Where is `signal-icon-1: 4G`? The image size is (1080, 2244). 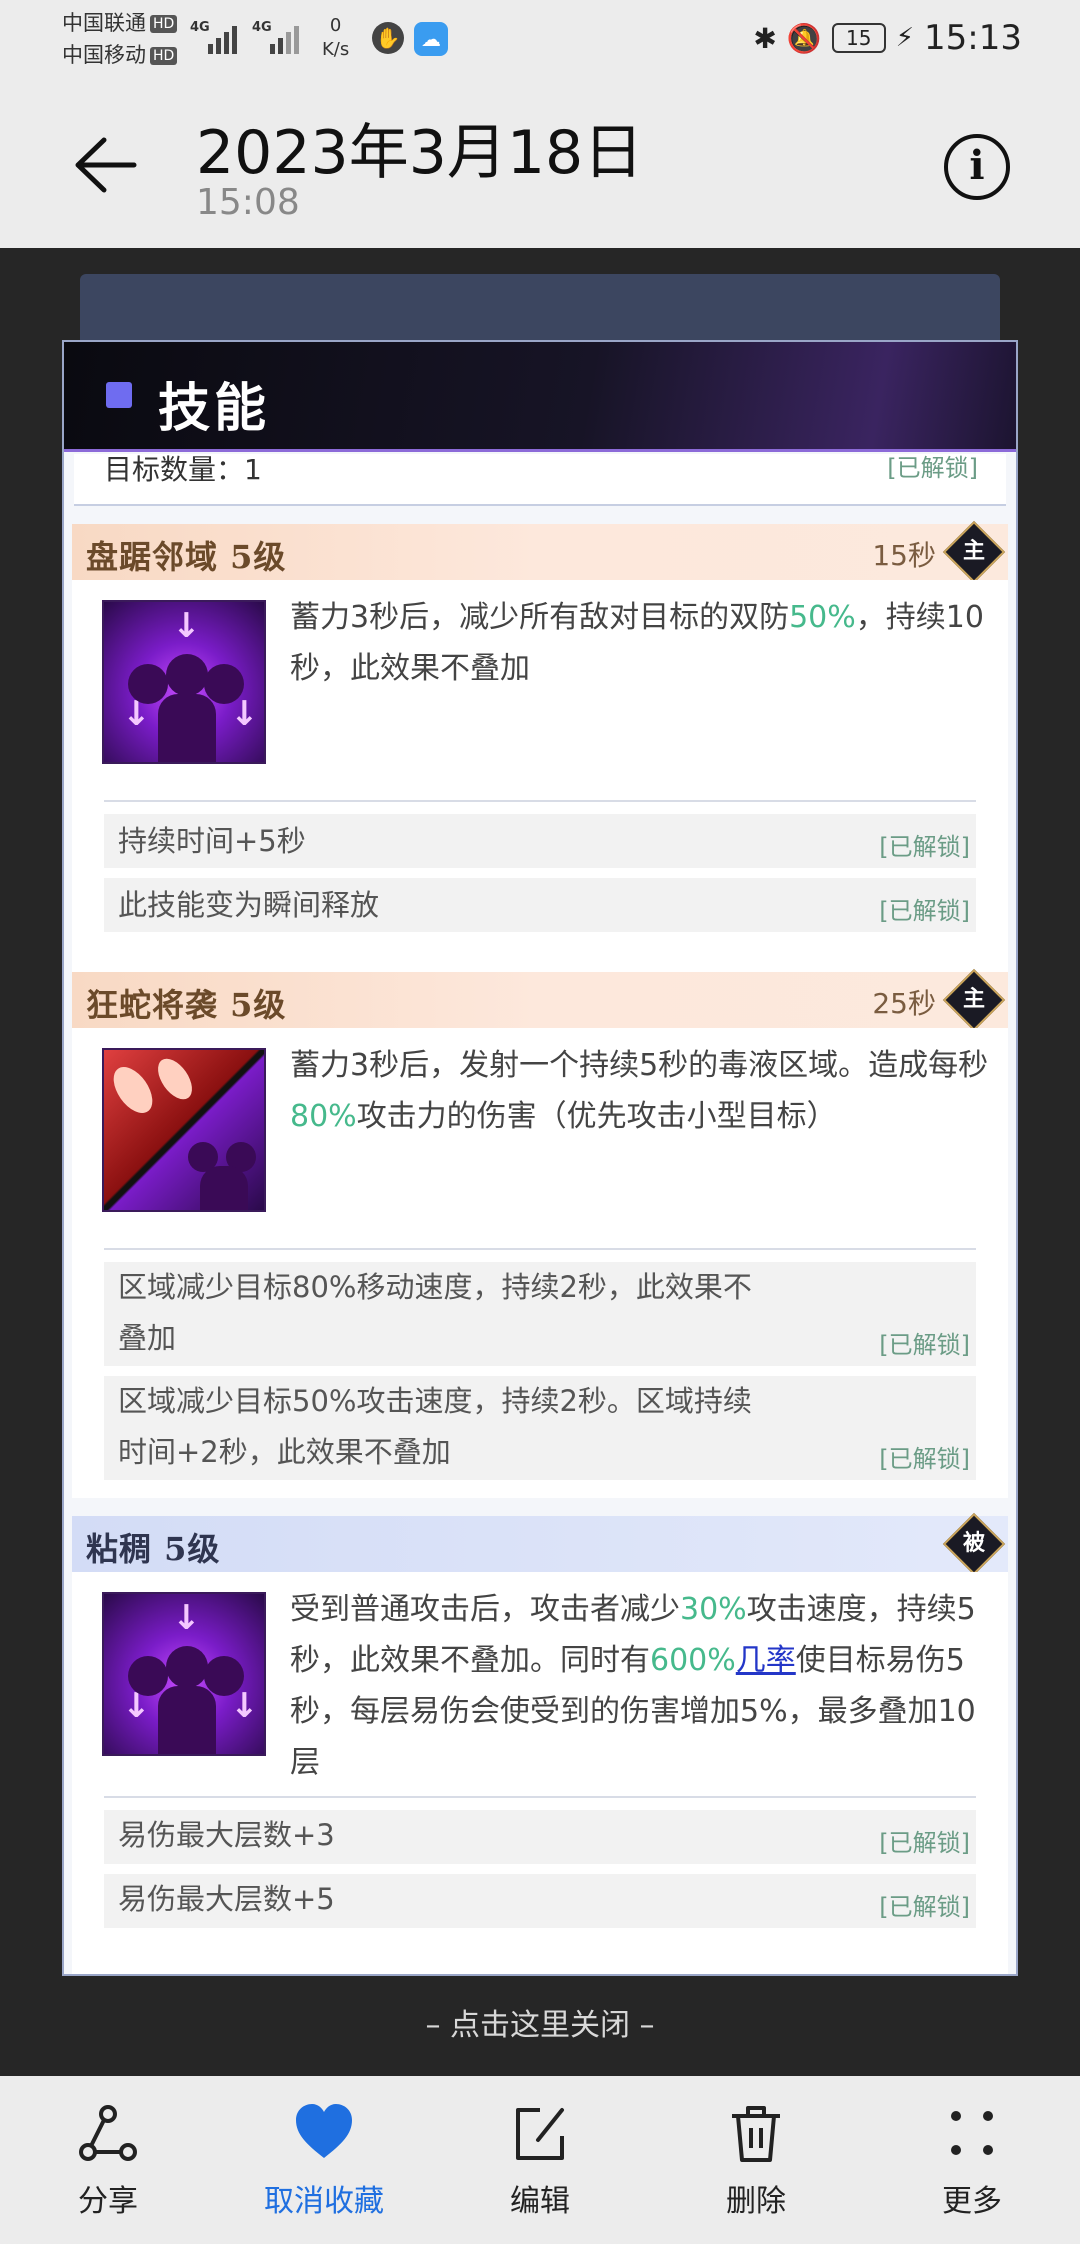 signal-icon-1: 4G is located at coordinates (217, 36).